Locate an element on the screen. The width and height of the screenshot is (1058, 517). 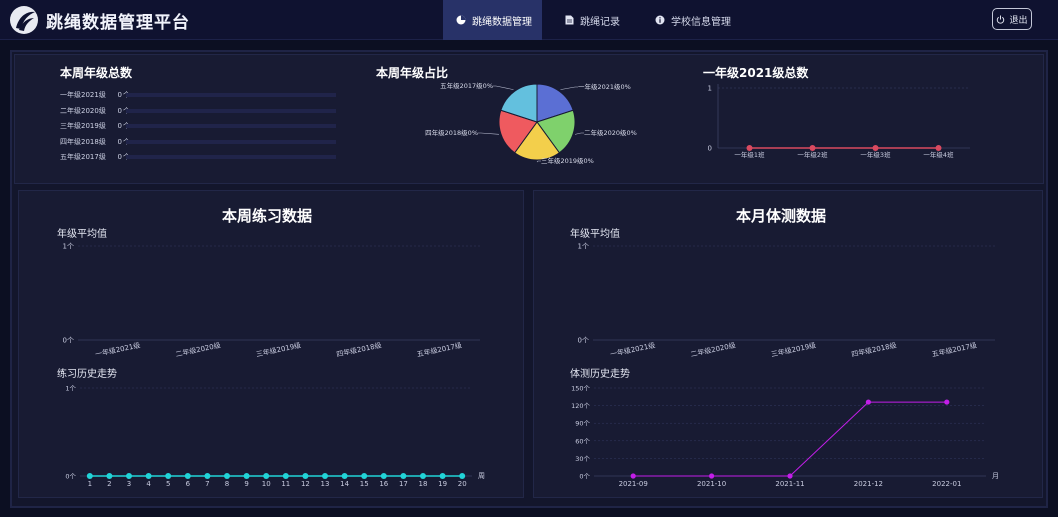
grade-name: 一年级2021级 is located at coordinates (83, 95).